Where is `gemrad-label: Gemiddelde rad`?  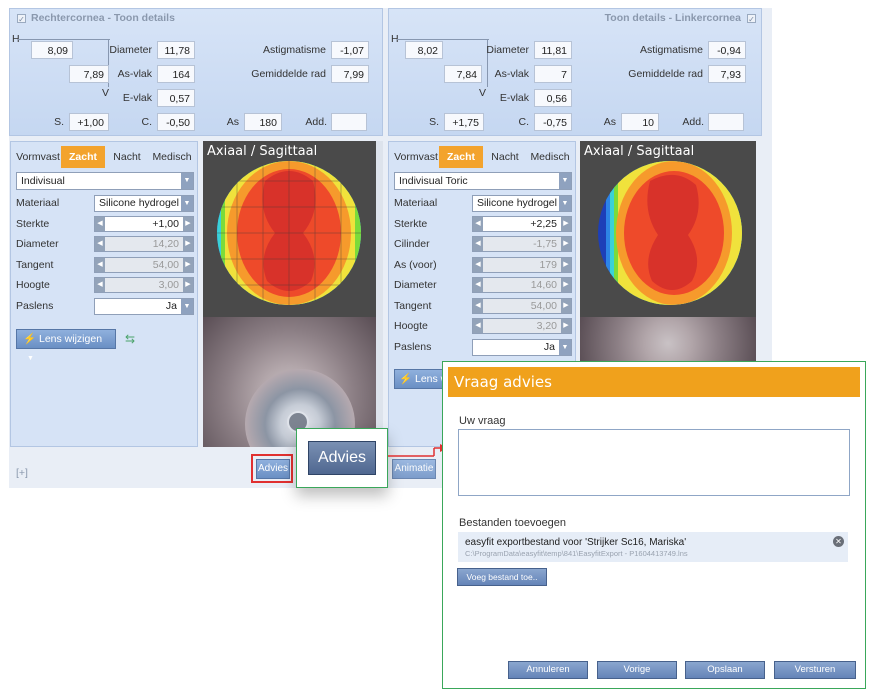 gemrad-label: Gemiddelde rad is located at coordinates (665, 74).